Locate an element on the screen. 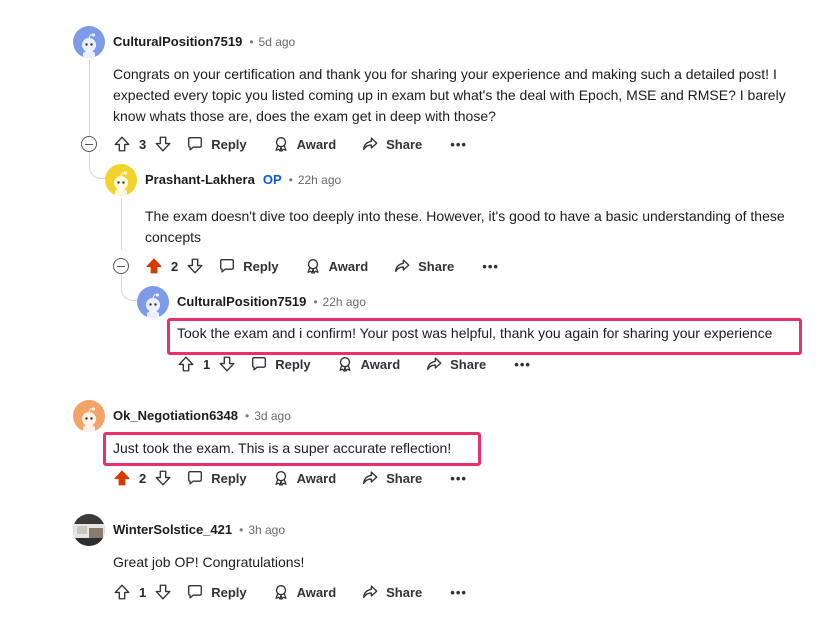  vote-count: 3 is located at coordinates (143, 144).